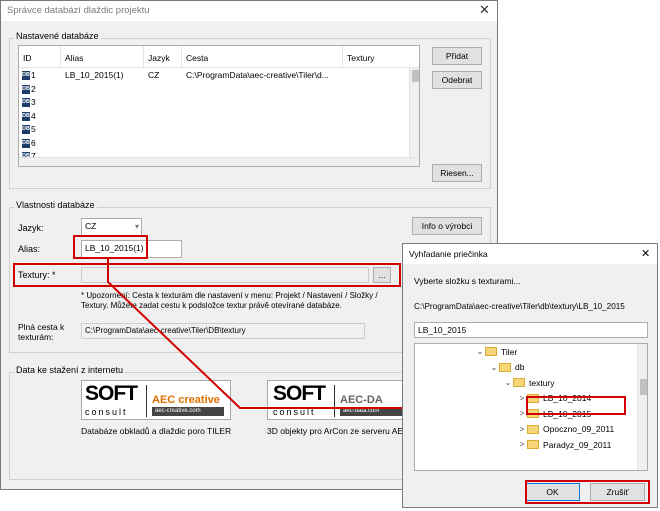  I want to click on buttons-highlight, so click(587, 492).